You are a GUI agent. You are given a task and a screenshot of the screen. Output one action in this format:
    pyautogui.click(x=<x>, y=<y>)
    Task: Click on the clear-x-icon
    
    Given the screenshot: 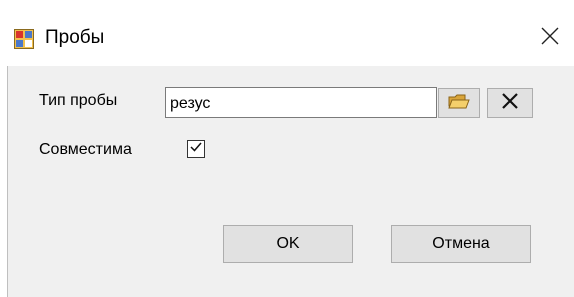 What is the action you would take?
    pyautogui.click(x=510, y=103)
    